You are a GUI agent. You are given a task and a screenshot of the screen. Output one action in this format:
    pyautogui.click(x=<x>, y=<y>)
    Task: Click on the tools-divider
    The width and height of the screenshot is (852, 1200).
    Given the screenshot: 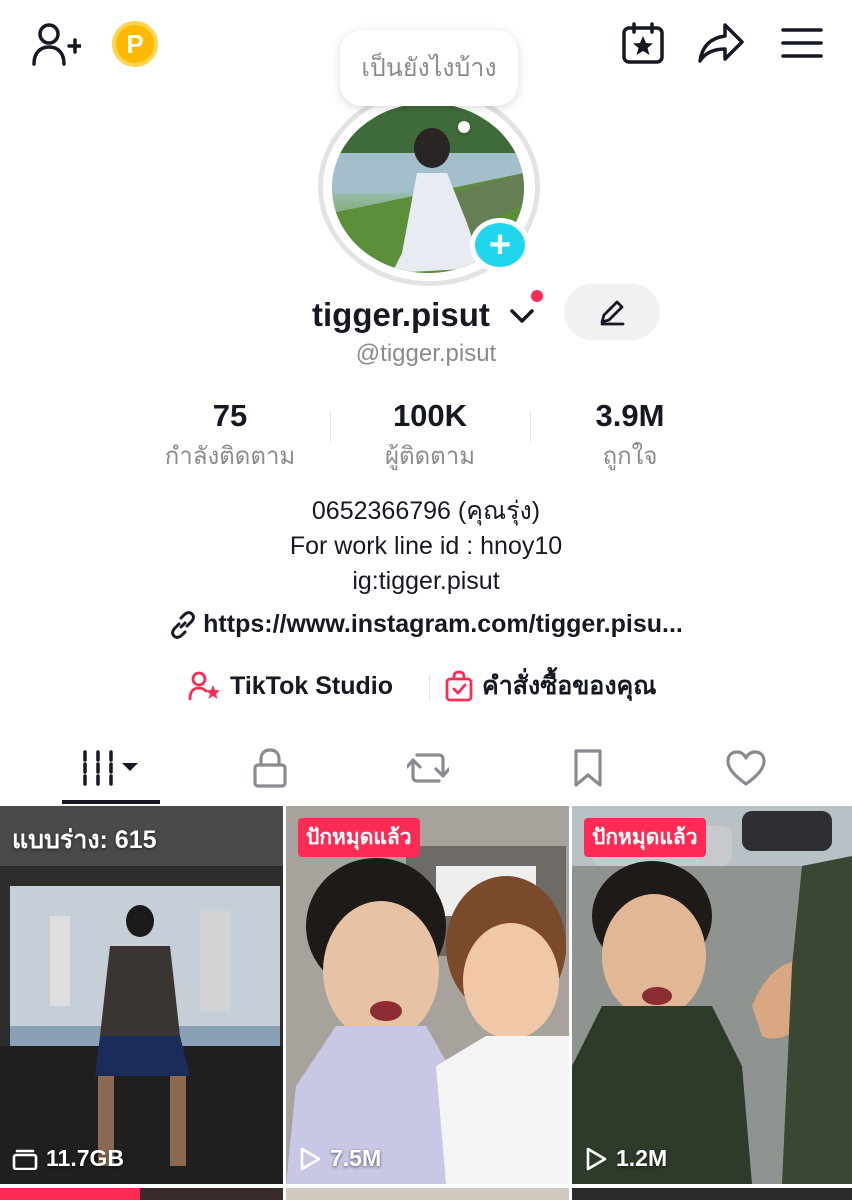 What is the action you would take?
    pyautogui.click(x=429, y=687)
    